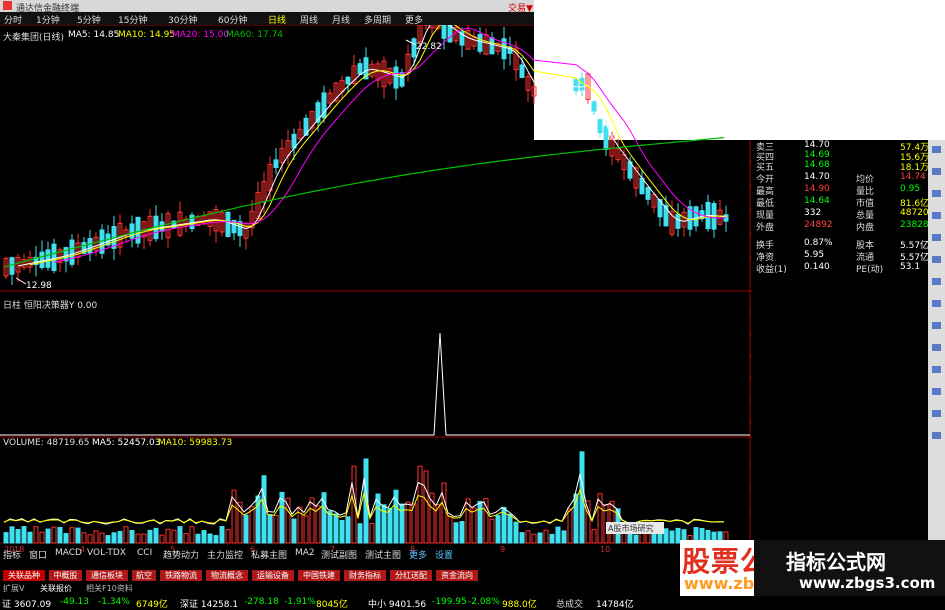 This screenshot has width=945, height=610. I want to click on low-label: 12.98, so click(39, 286).